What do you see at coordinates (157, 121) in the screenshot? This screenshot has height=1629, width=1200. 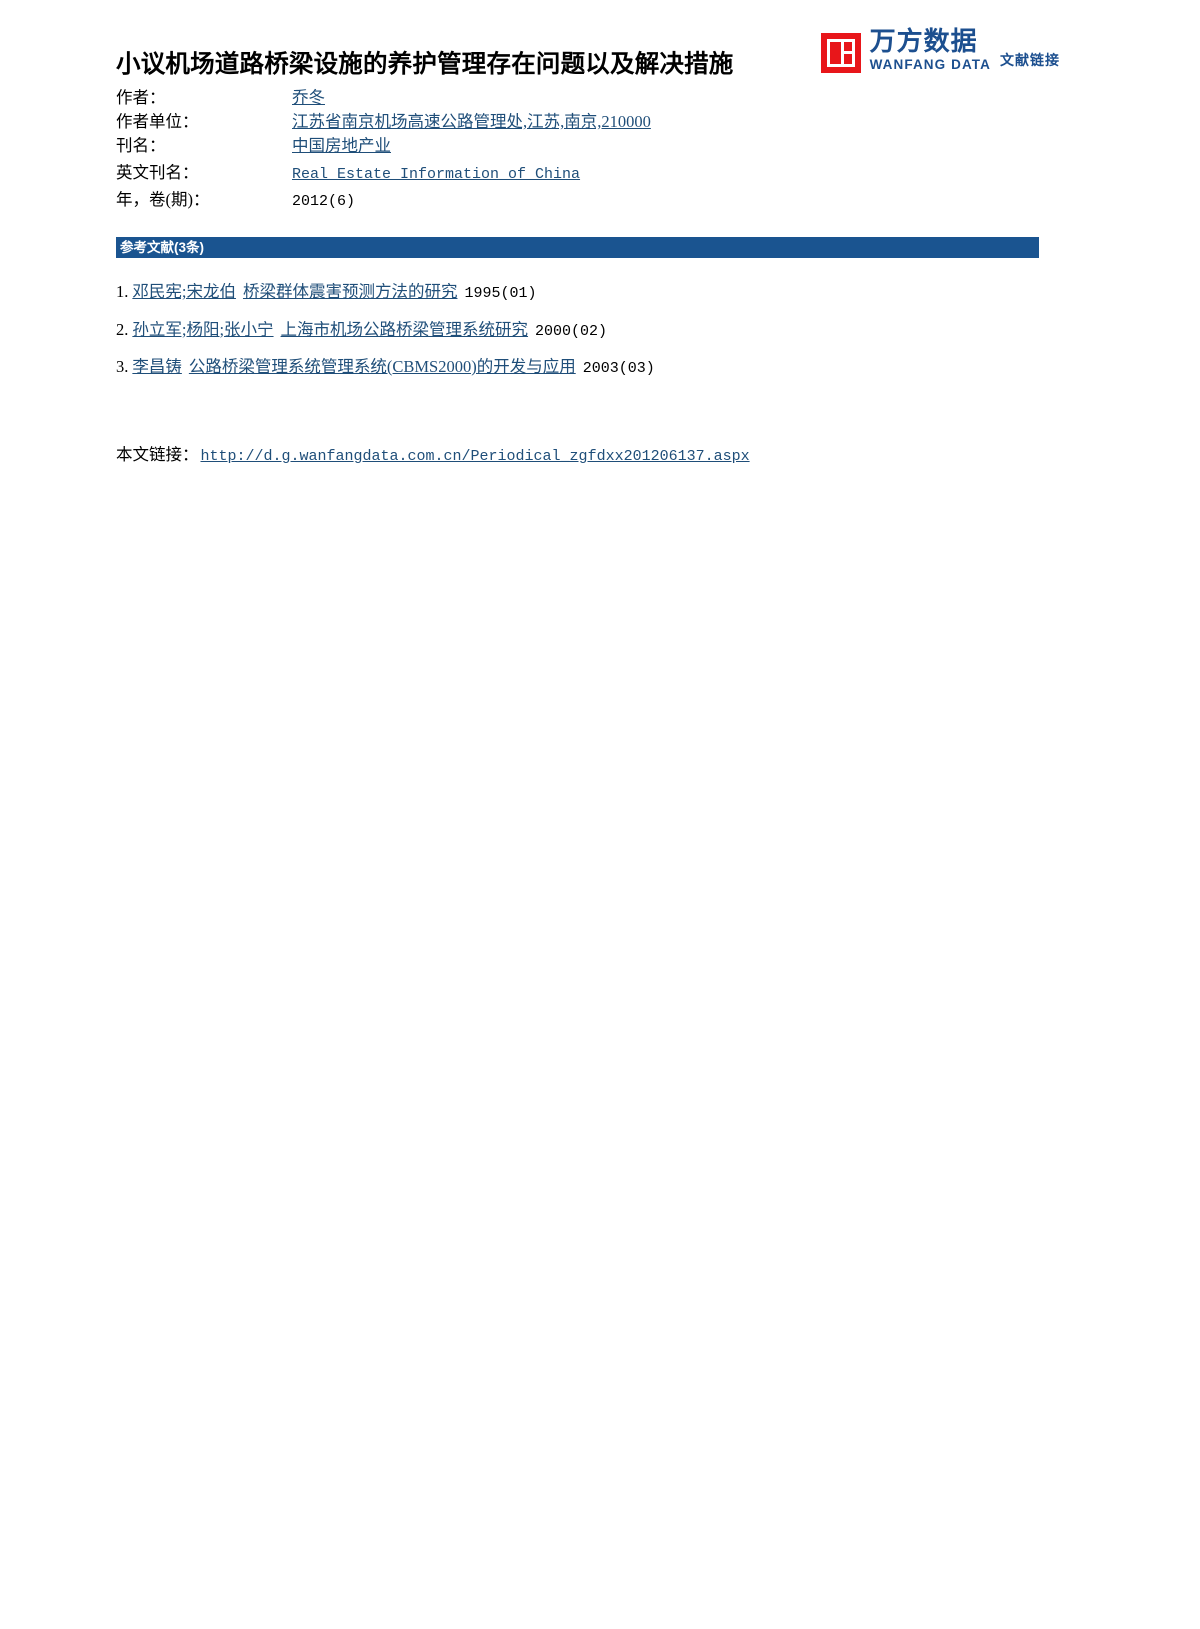 I see `metadata-label-affiliation: 作者单位：` at bounding box center [157, 121].